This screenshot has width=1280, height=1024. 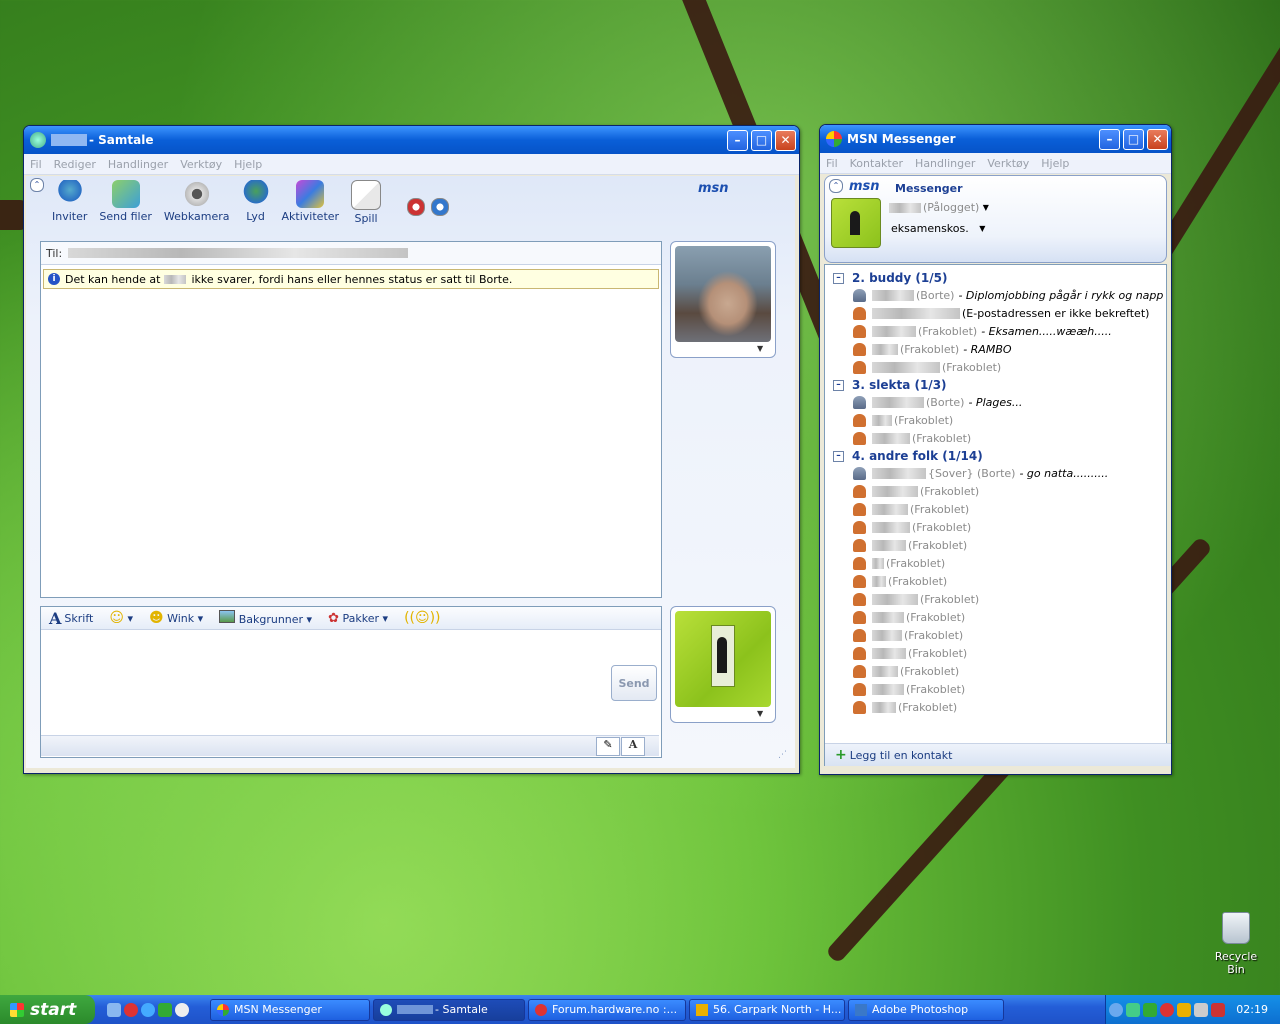 What do you see at coordinates (938, 228) in the screenshot?
I see `personal-message: eksamenskos. ▼` at bounding box center [938, 228].